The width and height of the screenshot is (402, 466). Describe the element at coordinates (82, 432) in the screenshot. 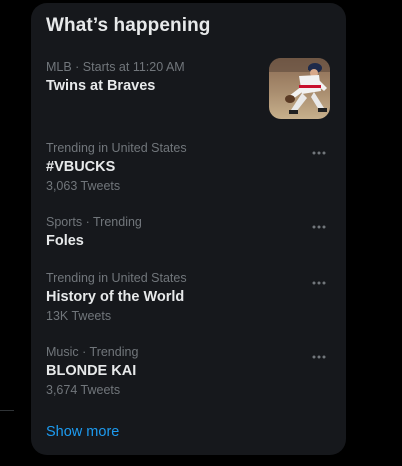

I see `show-more-link: Show more` at that location.